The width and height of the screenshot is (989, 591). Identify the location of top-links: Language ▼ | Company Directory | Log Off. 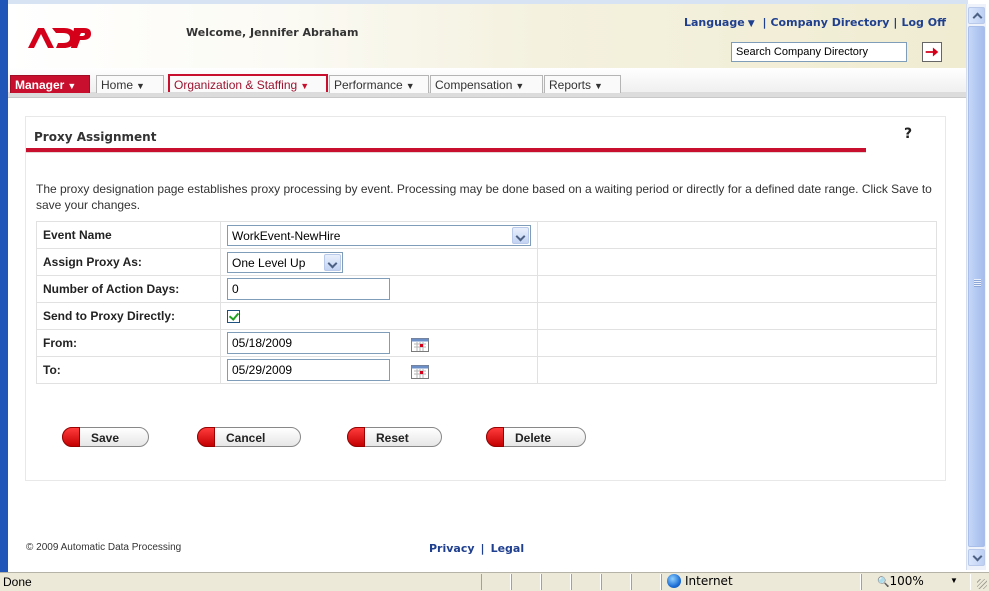
(815, 22).